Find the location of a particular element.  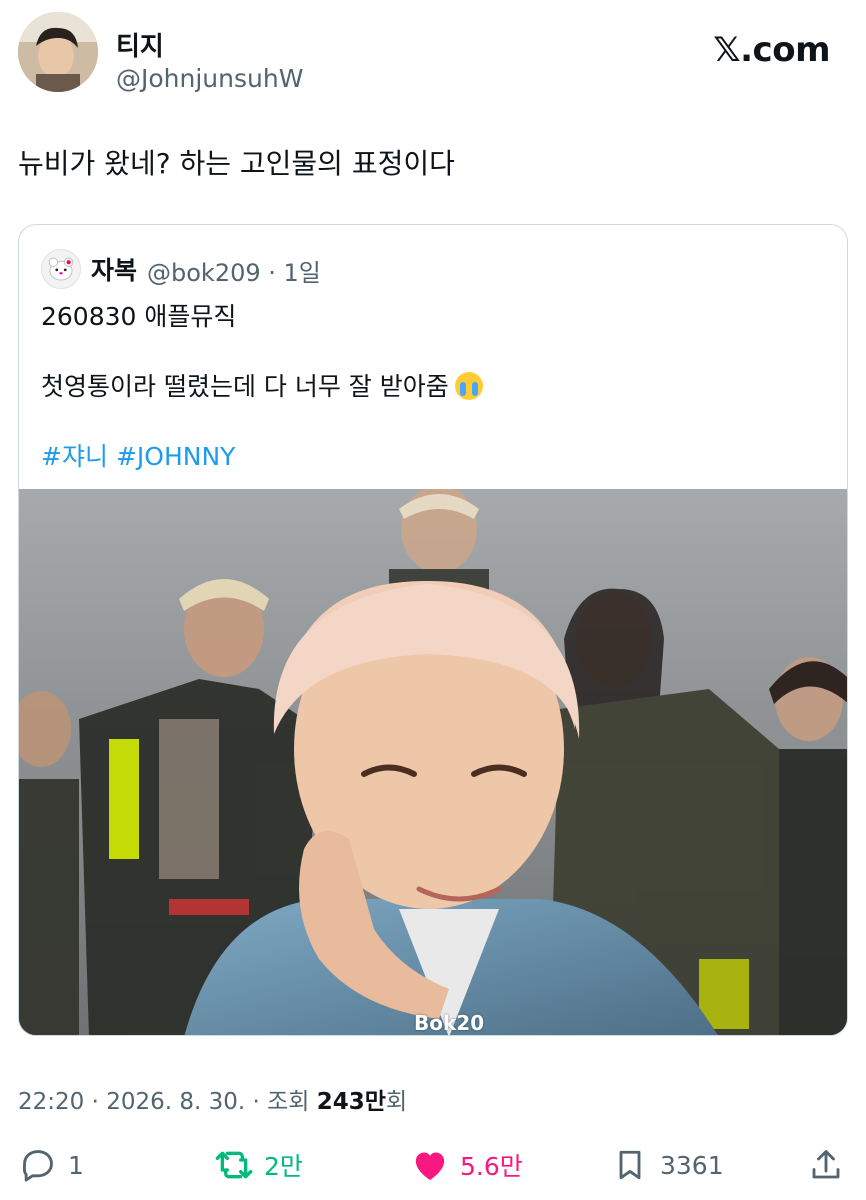

action-bar: 1 2만 5.6만 3361 is located at coordinates (433, 1165).